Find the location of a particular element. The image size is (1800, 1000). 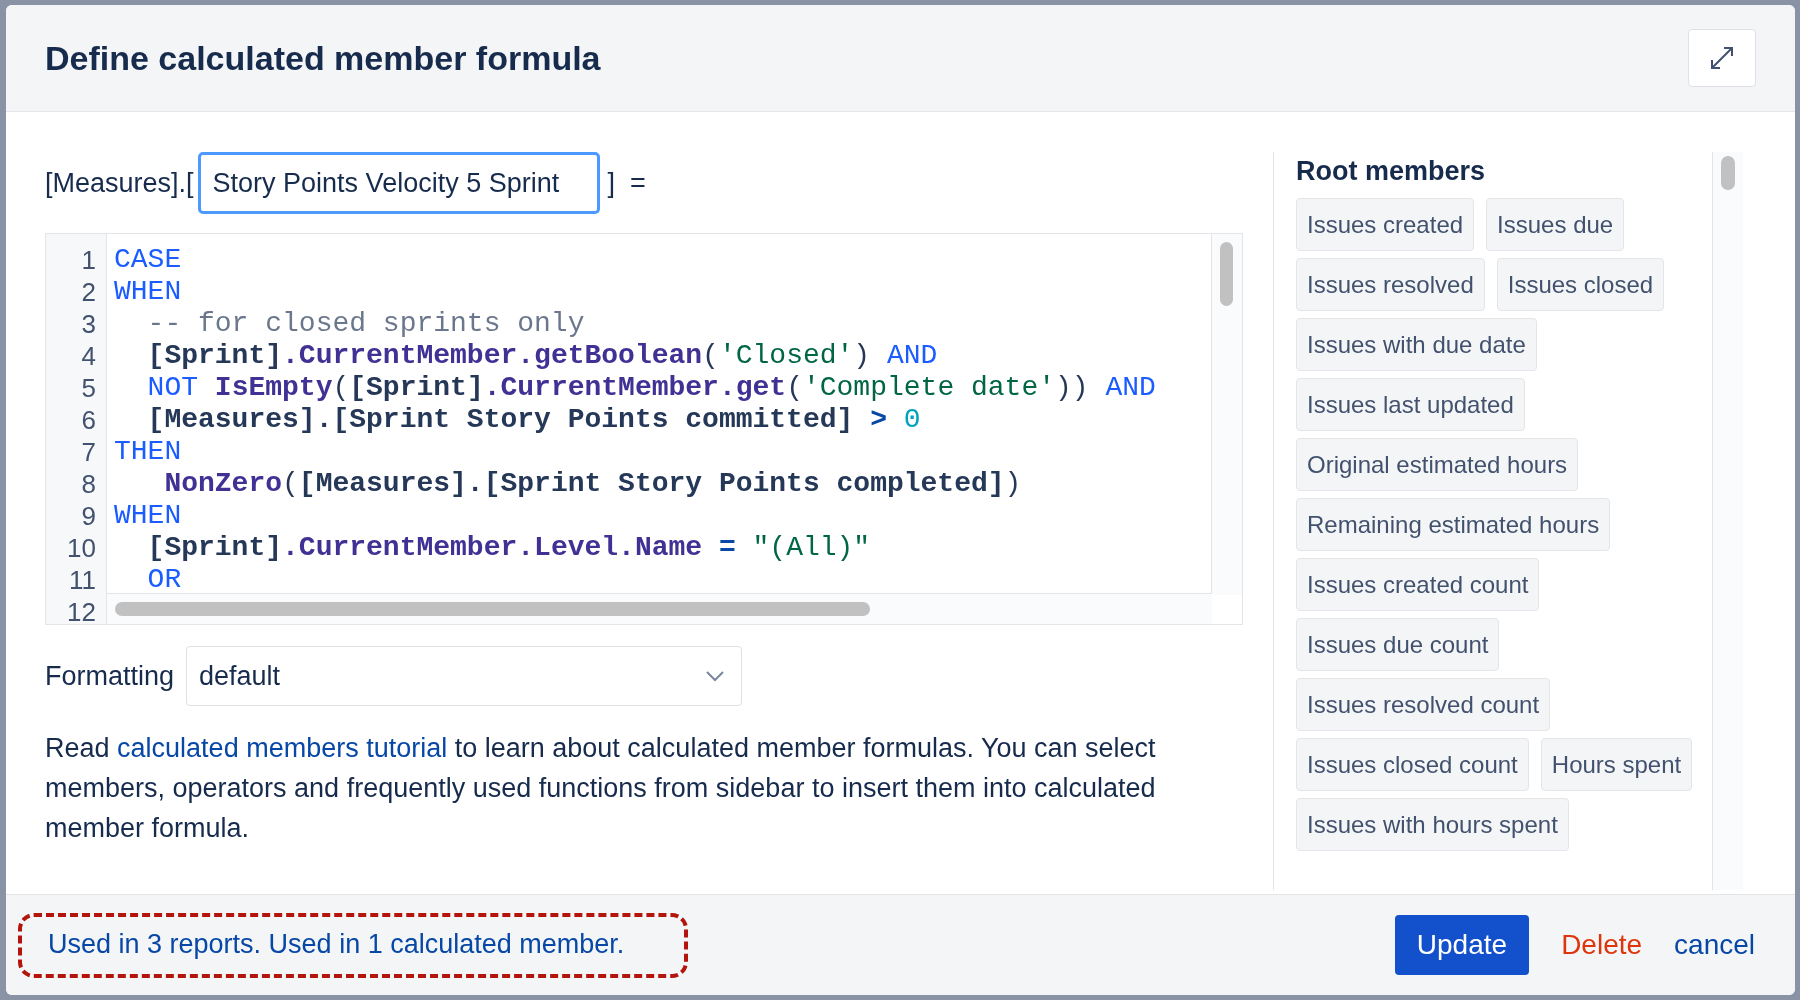

cancel-link: cancel is located at coordinates (1714, 945).